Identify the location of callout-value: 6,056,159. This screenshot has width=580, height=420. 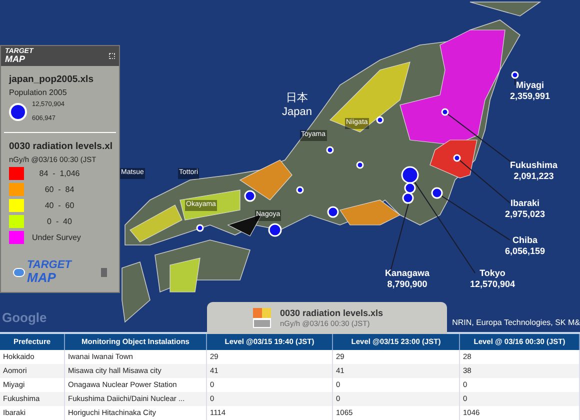
(525, 252).